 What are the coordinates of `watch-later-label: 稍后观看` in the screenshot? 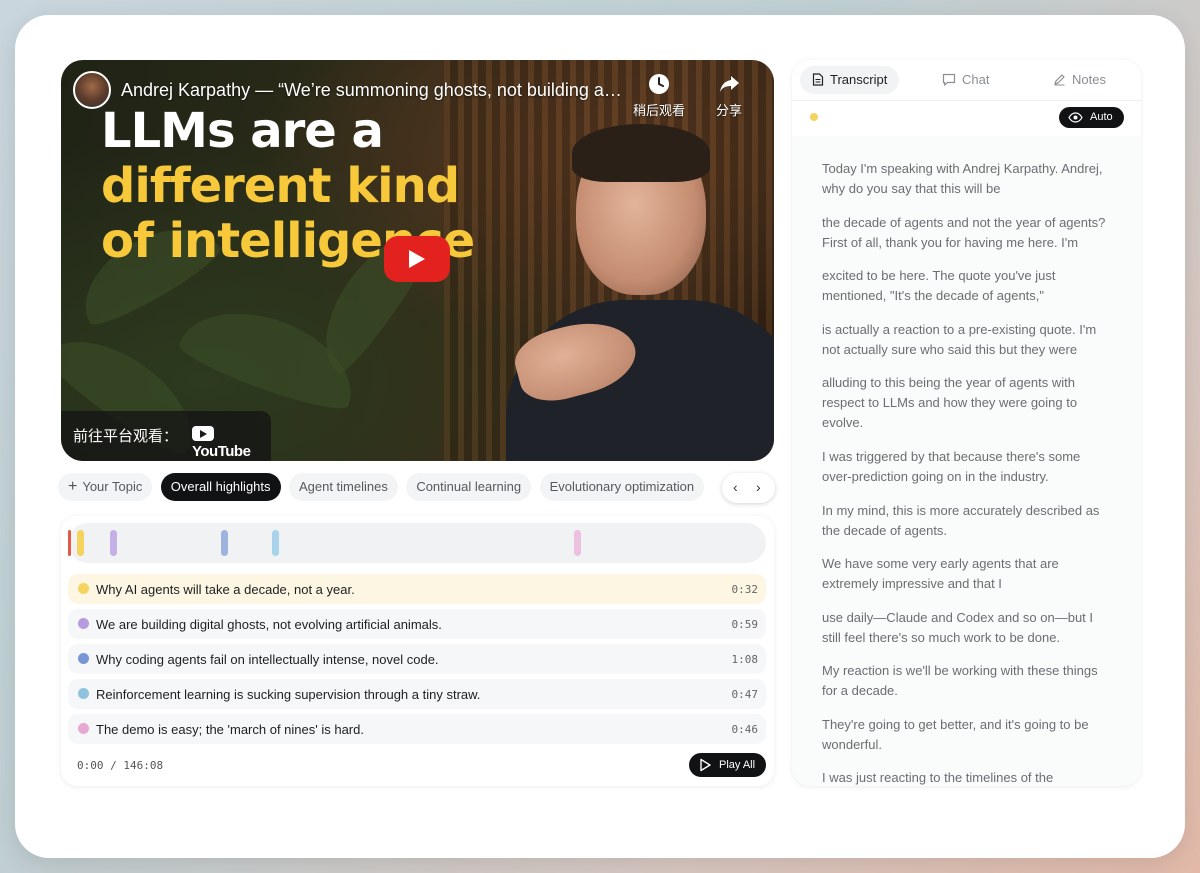 It's located at (658, 110).